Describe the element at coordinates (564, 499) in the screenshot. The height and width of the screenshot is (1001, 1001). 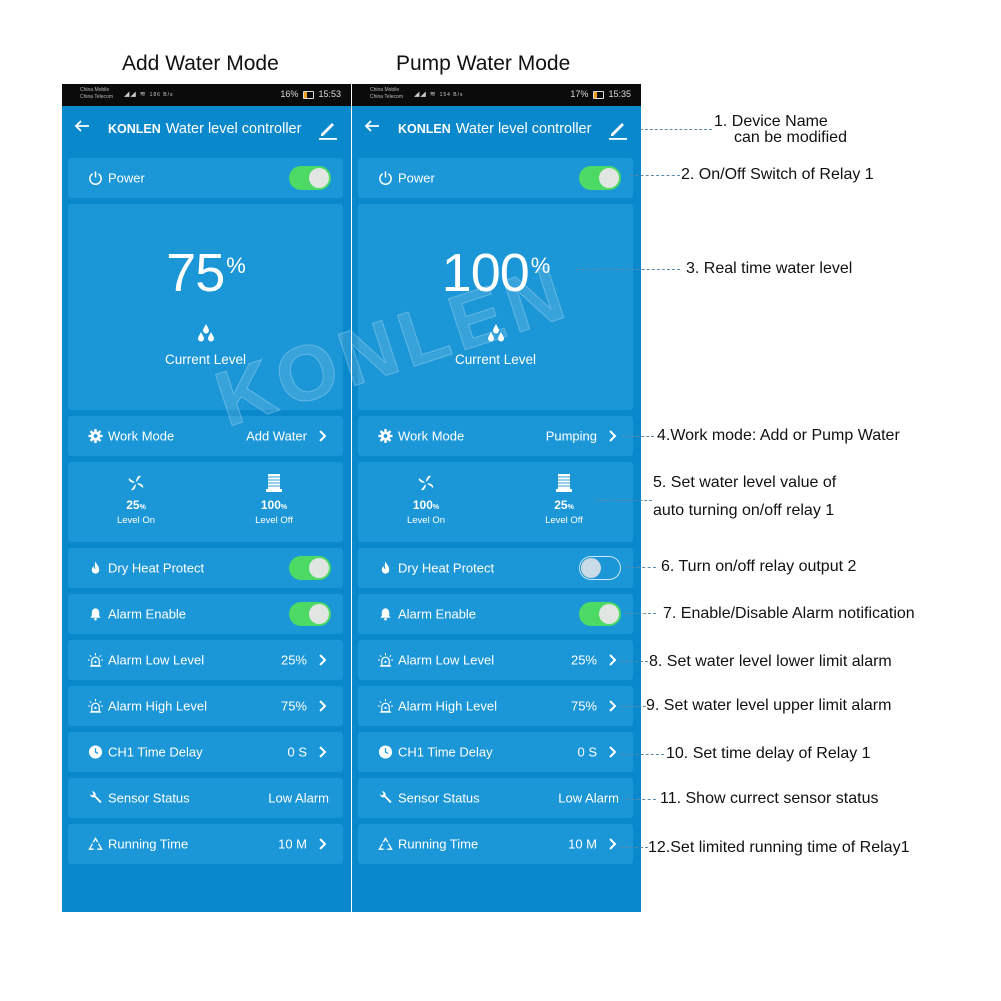
I see `level-off-setting: 25% Level Off` at that location.